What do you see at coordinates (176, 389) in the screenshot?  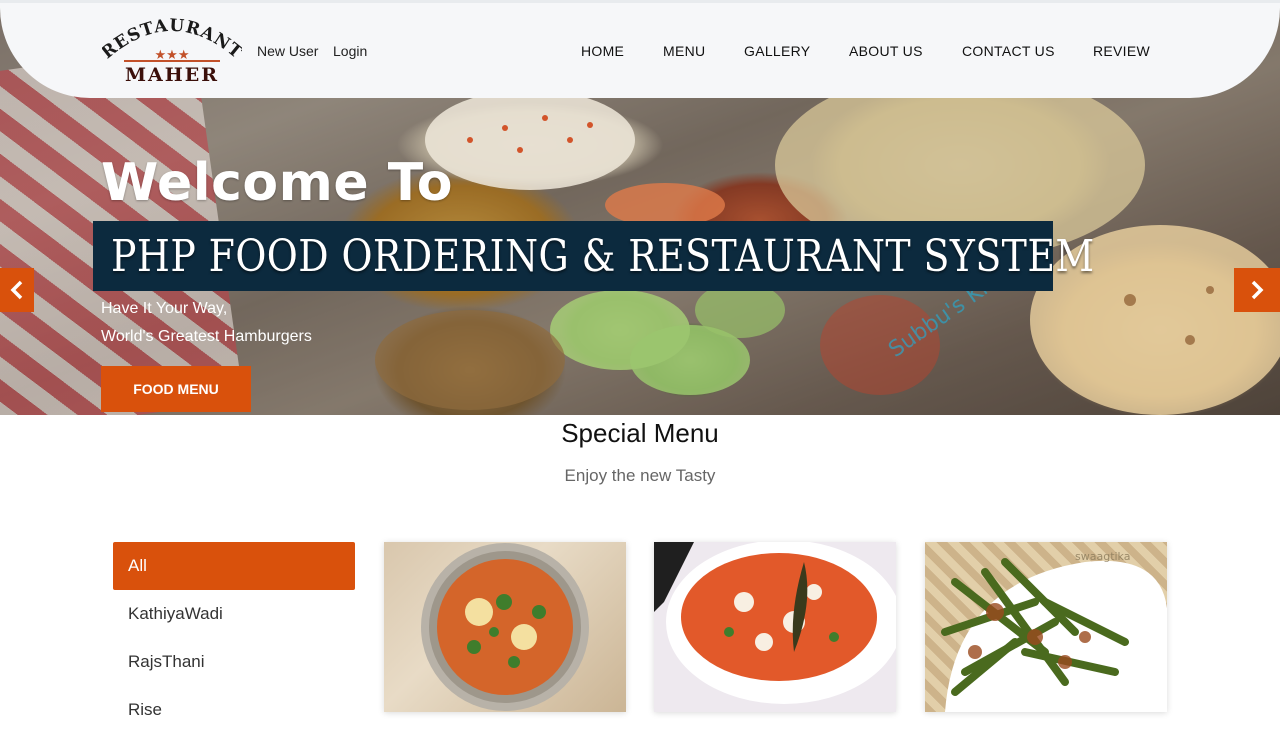 I see `food-menu-button: FOOD MENU` at bounding box center [176, 389].